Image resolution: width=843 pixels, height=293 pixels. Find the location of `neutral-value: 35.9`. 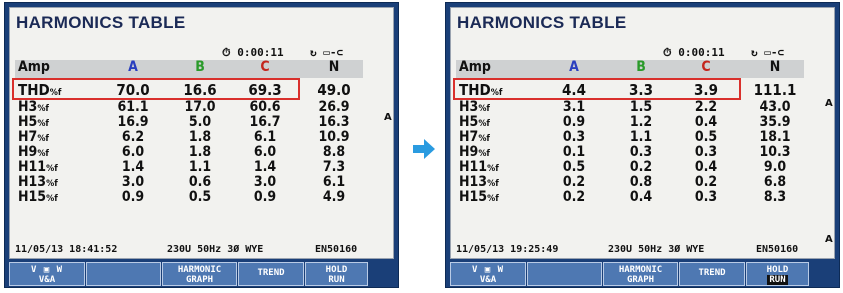

neutral-value: 35.9 is located at coordinates (775, 122).